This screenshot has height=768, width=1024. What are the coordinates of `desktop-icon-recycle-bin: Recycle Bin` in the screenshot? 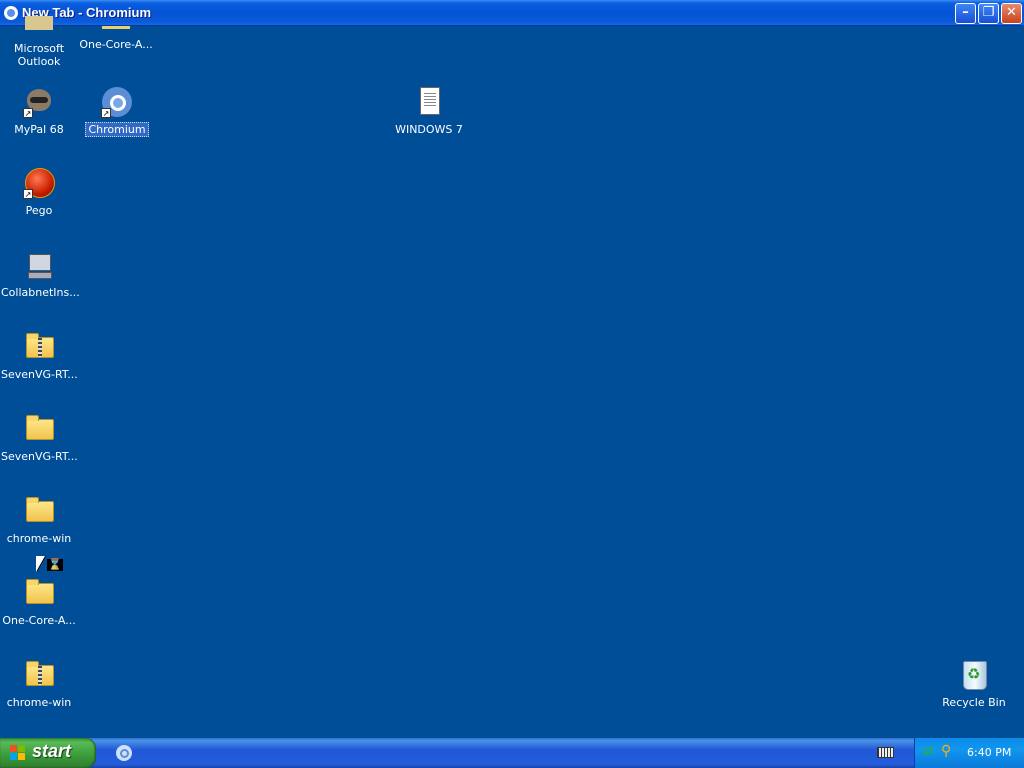 It's located at (974, 684).